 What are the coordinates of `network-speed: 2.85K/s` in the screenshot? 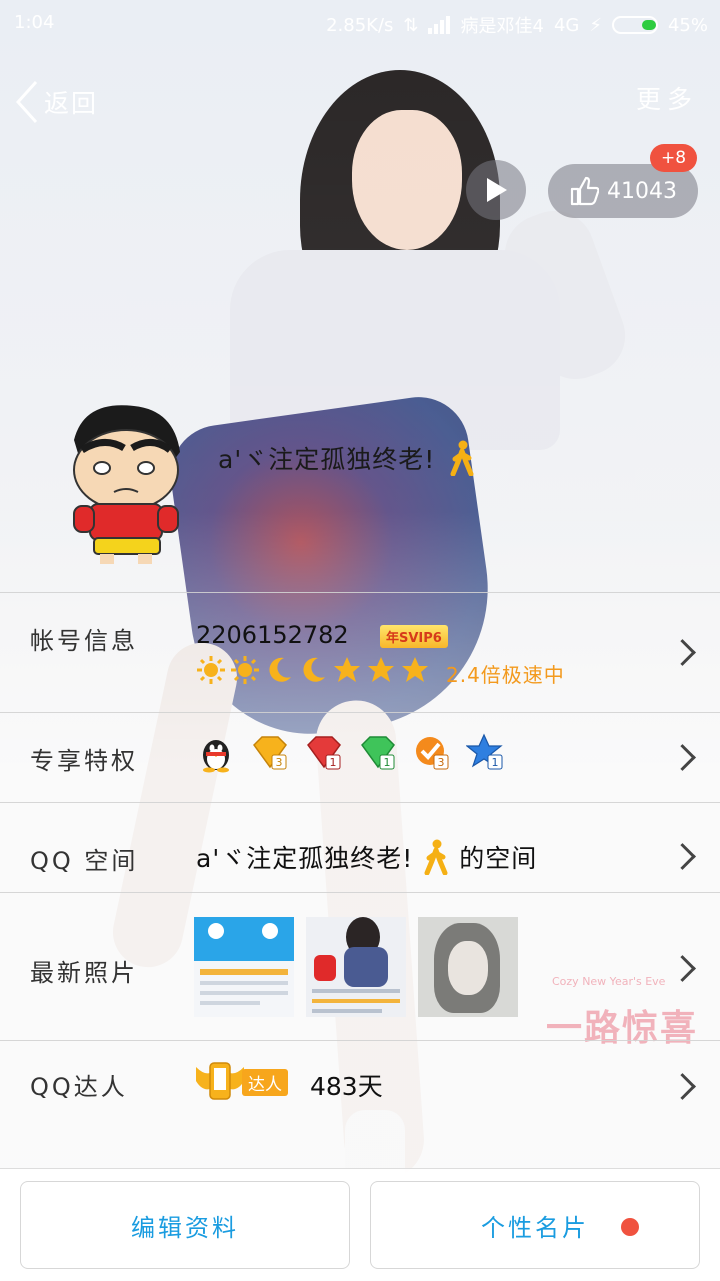 It's located at (360, 25).